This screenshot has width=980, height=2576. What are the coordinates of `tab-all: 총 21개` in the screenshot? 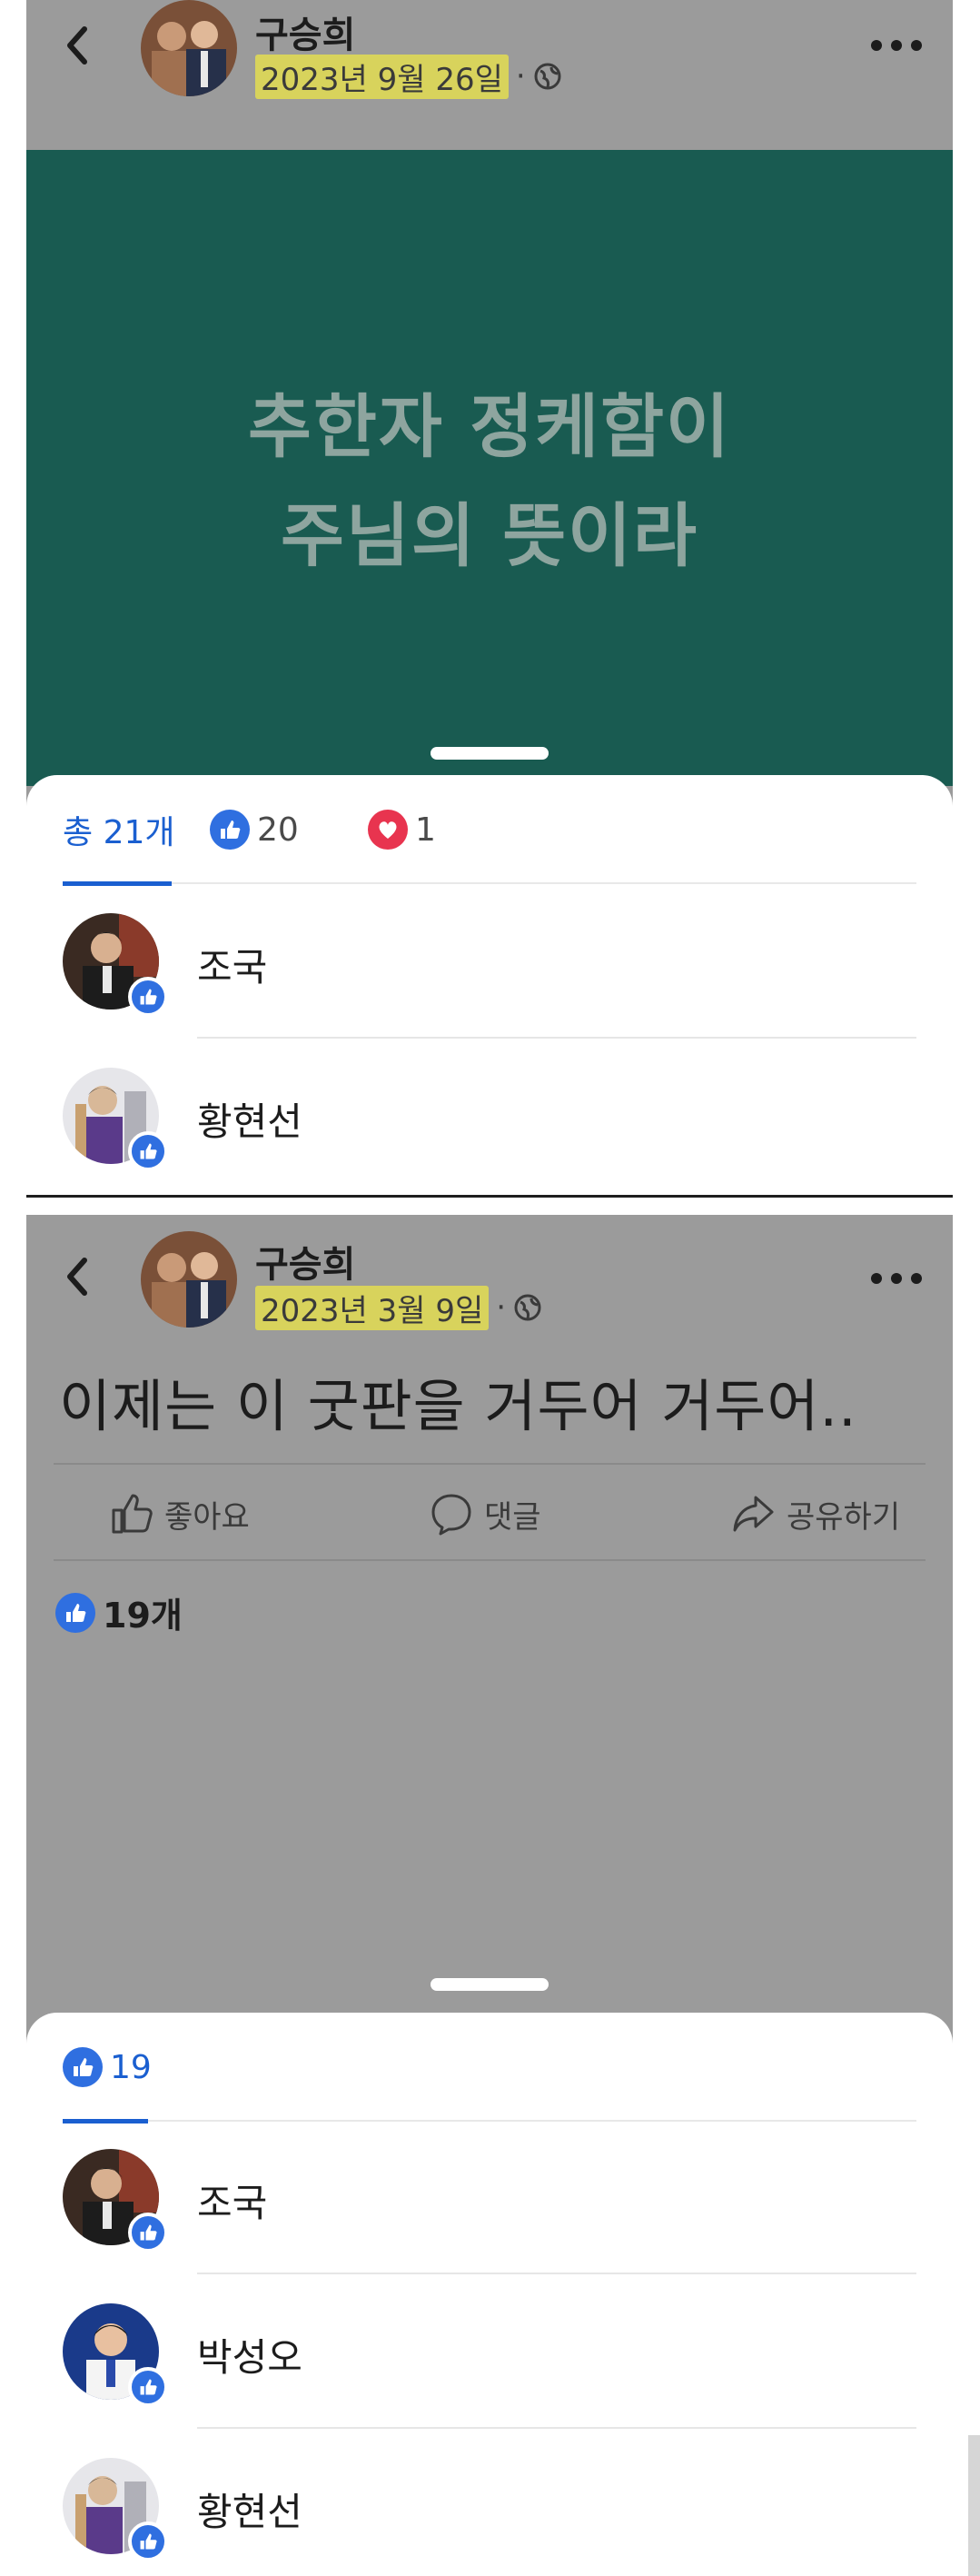 It's located at (119, 846).